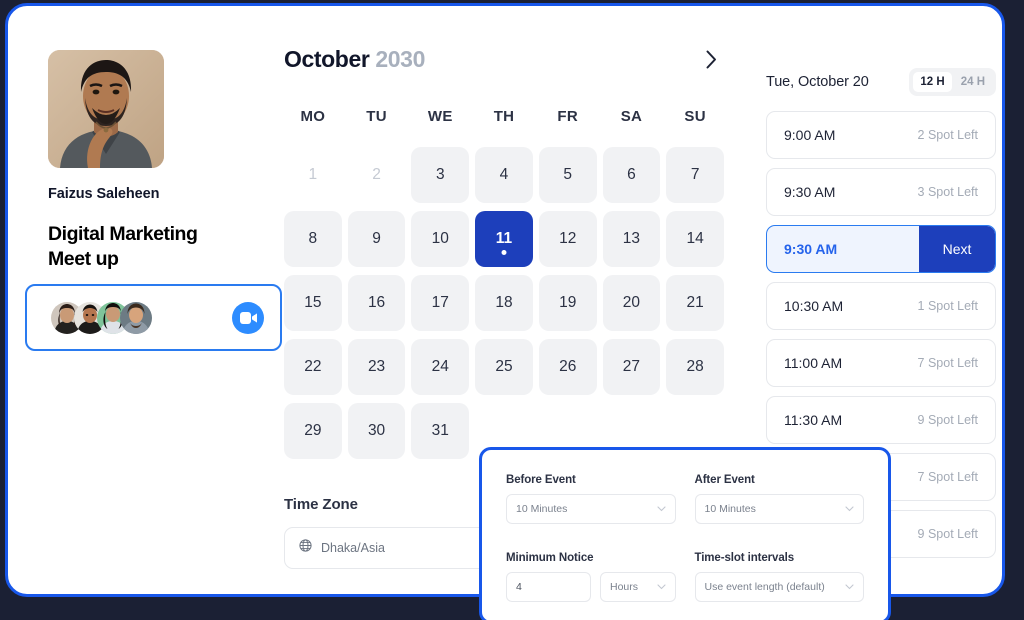 This screenshot has height=620, width=1024. Describe the element at coordinates (313, 303) in the screenshot. I see `calendar-day-15: 15` at that location.